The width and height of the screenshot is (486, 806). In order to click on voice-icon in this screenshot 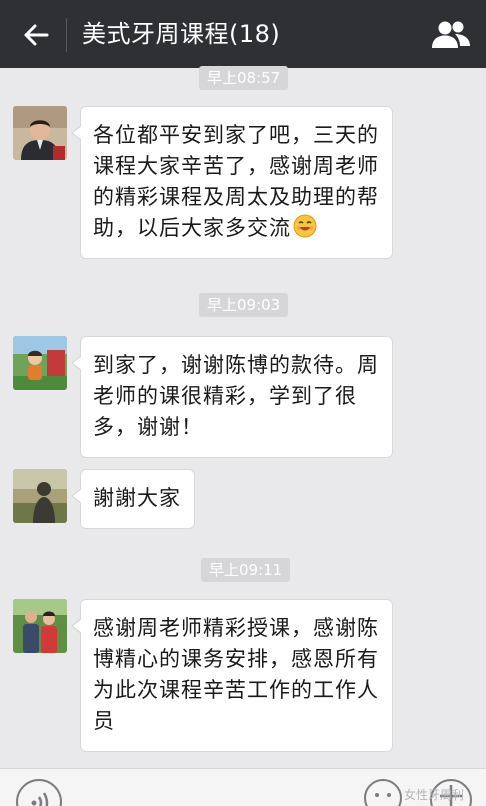, I will do `click(40, 799)`.